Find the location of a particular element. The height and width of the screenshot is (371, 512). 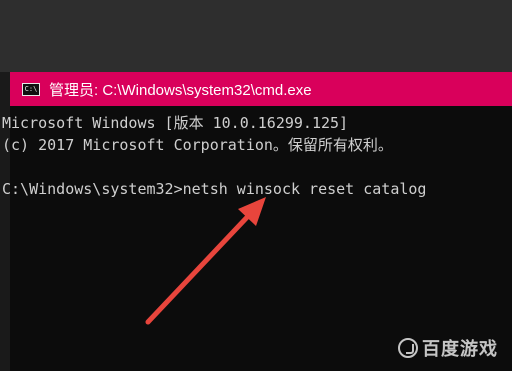

console-line-version: Microsoft Windows [版本 10.0.16299.125] is located at coordinates (175, 123).